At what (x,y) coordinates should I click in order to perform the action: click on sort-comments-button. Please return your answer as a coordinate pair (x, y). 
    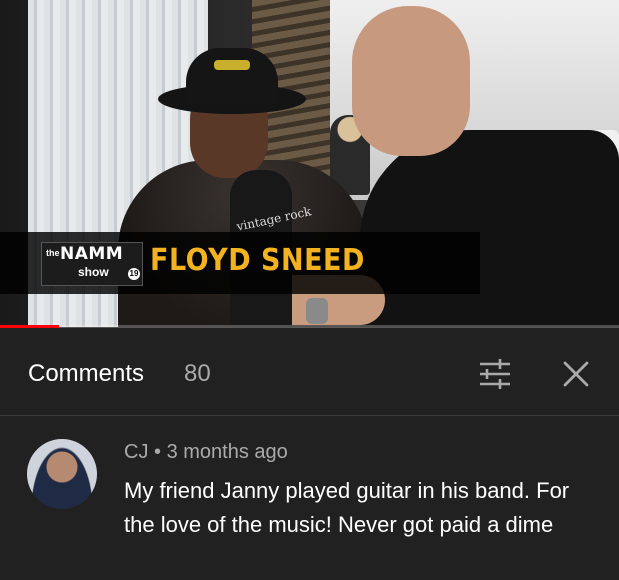
    Looking at the image, I should click on (495, 374).